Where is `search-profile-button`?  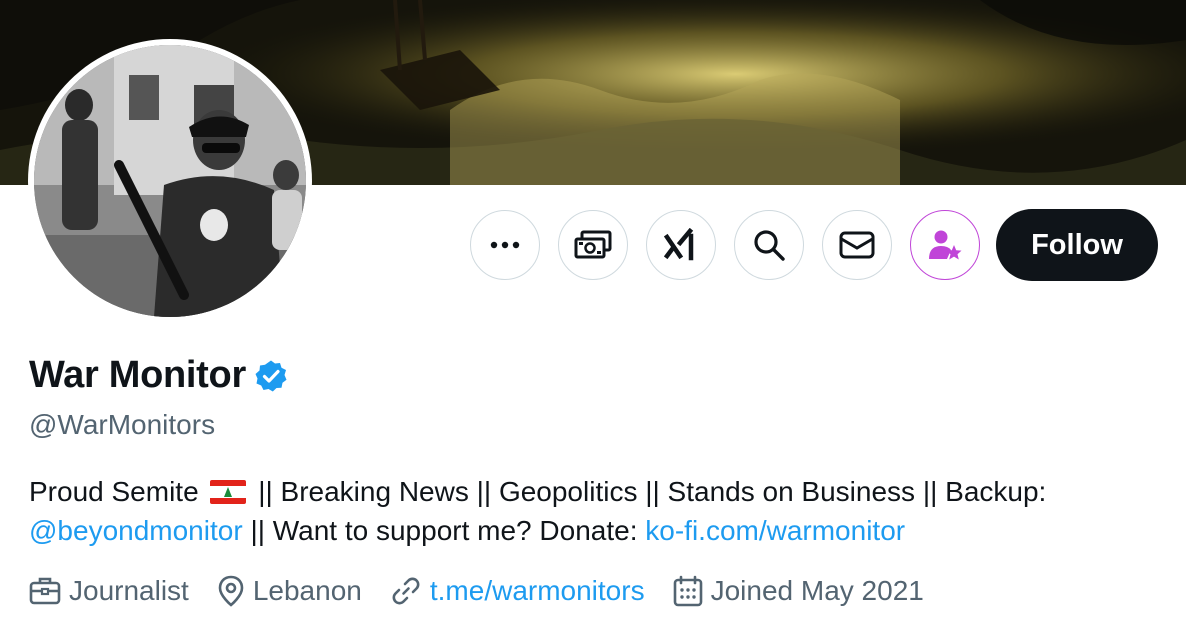
search-profile-button is located at coordinates (769, 245).